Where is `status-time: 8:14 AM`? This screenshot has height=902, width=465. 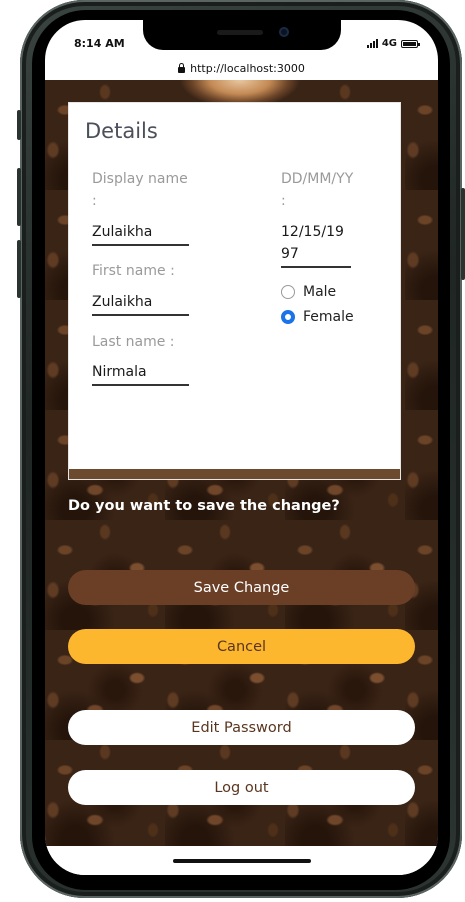 status-time: 8:14 AM is located at coordinates (99, 43).